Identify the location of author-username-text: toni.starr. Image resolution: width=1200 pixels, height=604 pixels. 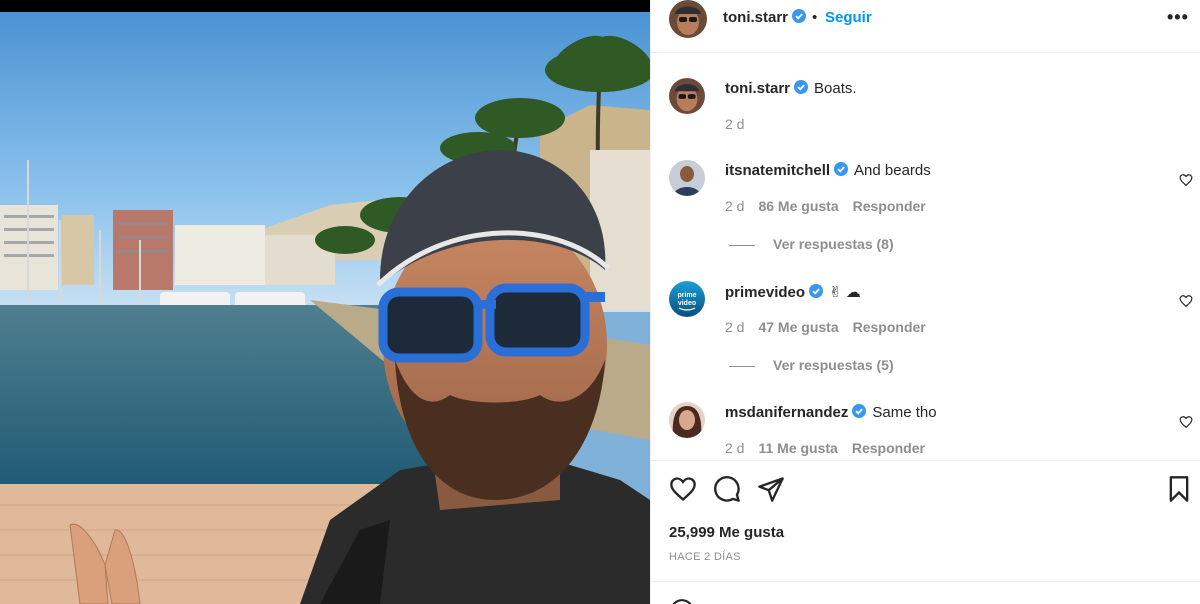
(755, 17).